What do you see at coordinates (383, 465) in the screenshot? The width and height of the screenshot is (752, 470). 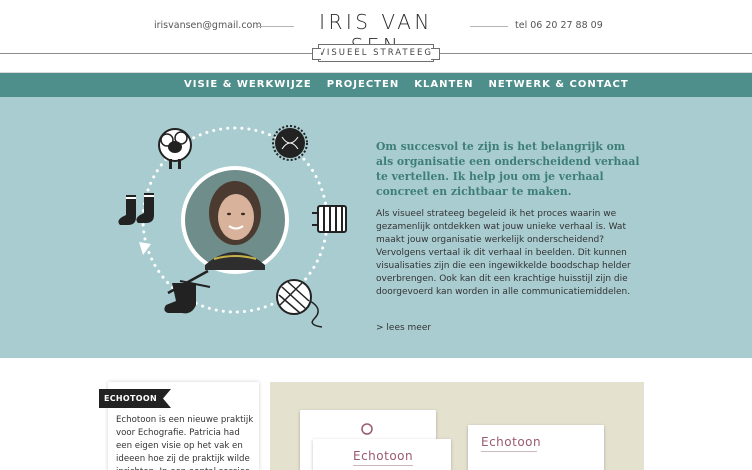 I see `card-subline` at bounding box center [383, 465].